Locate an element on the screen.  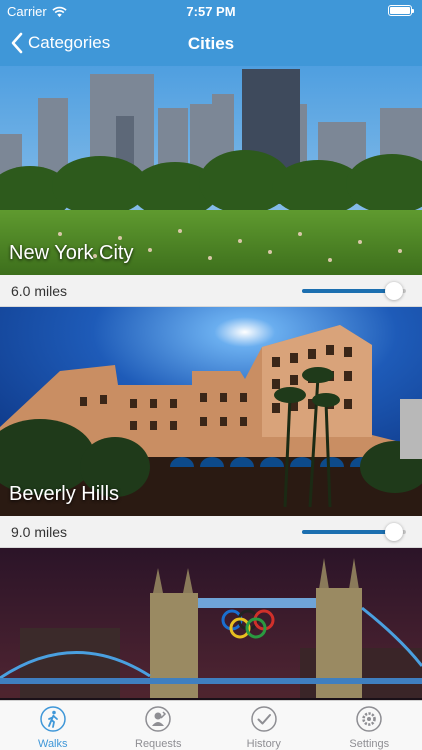
tab-walks: Walks is located at coordinates (53, 725).